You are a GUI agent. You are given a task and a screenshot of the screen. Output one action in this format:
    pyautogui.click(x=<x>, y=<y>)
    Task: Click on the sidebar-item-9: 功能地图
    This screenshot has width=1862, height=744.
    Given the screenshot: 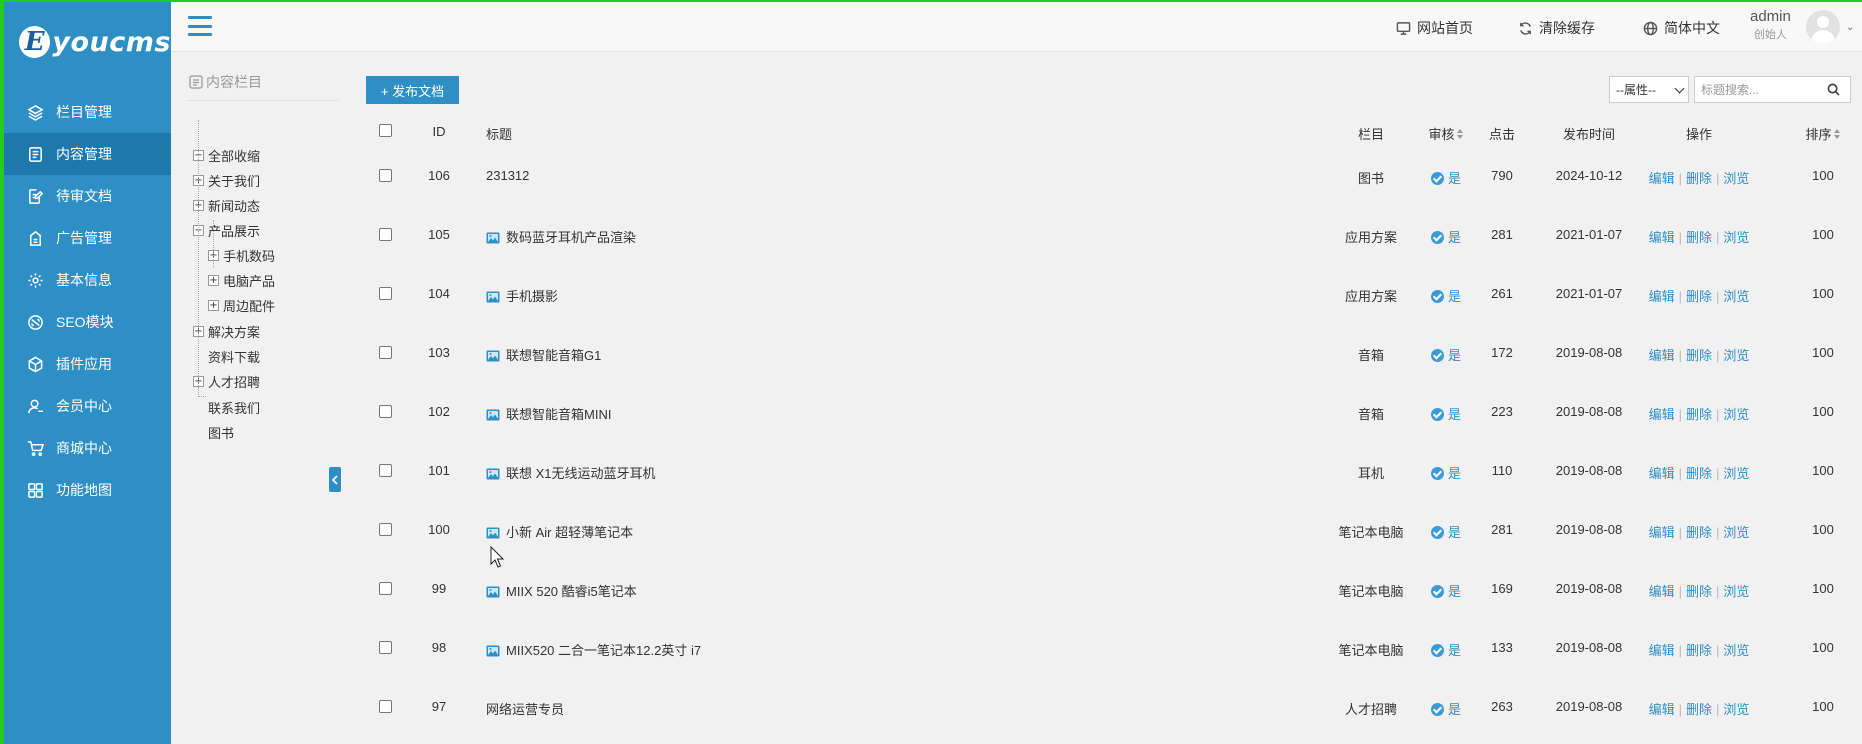 What is the action you would take?
    pyautogui.click(x=87, y=490)
    